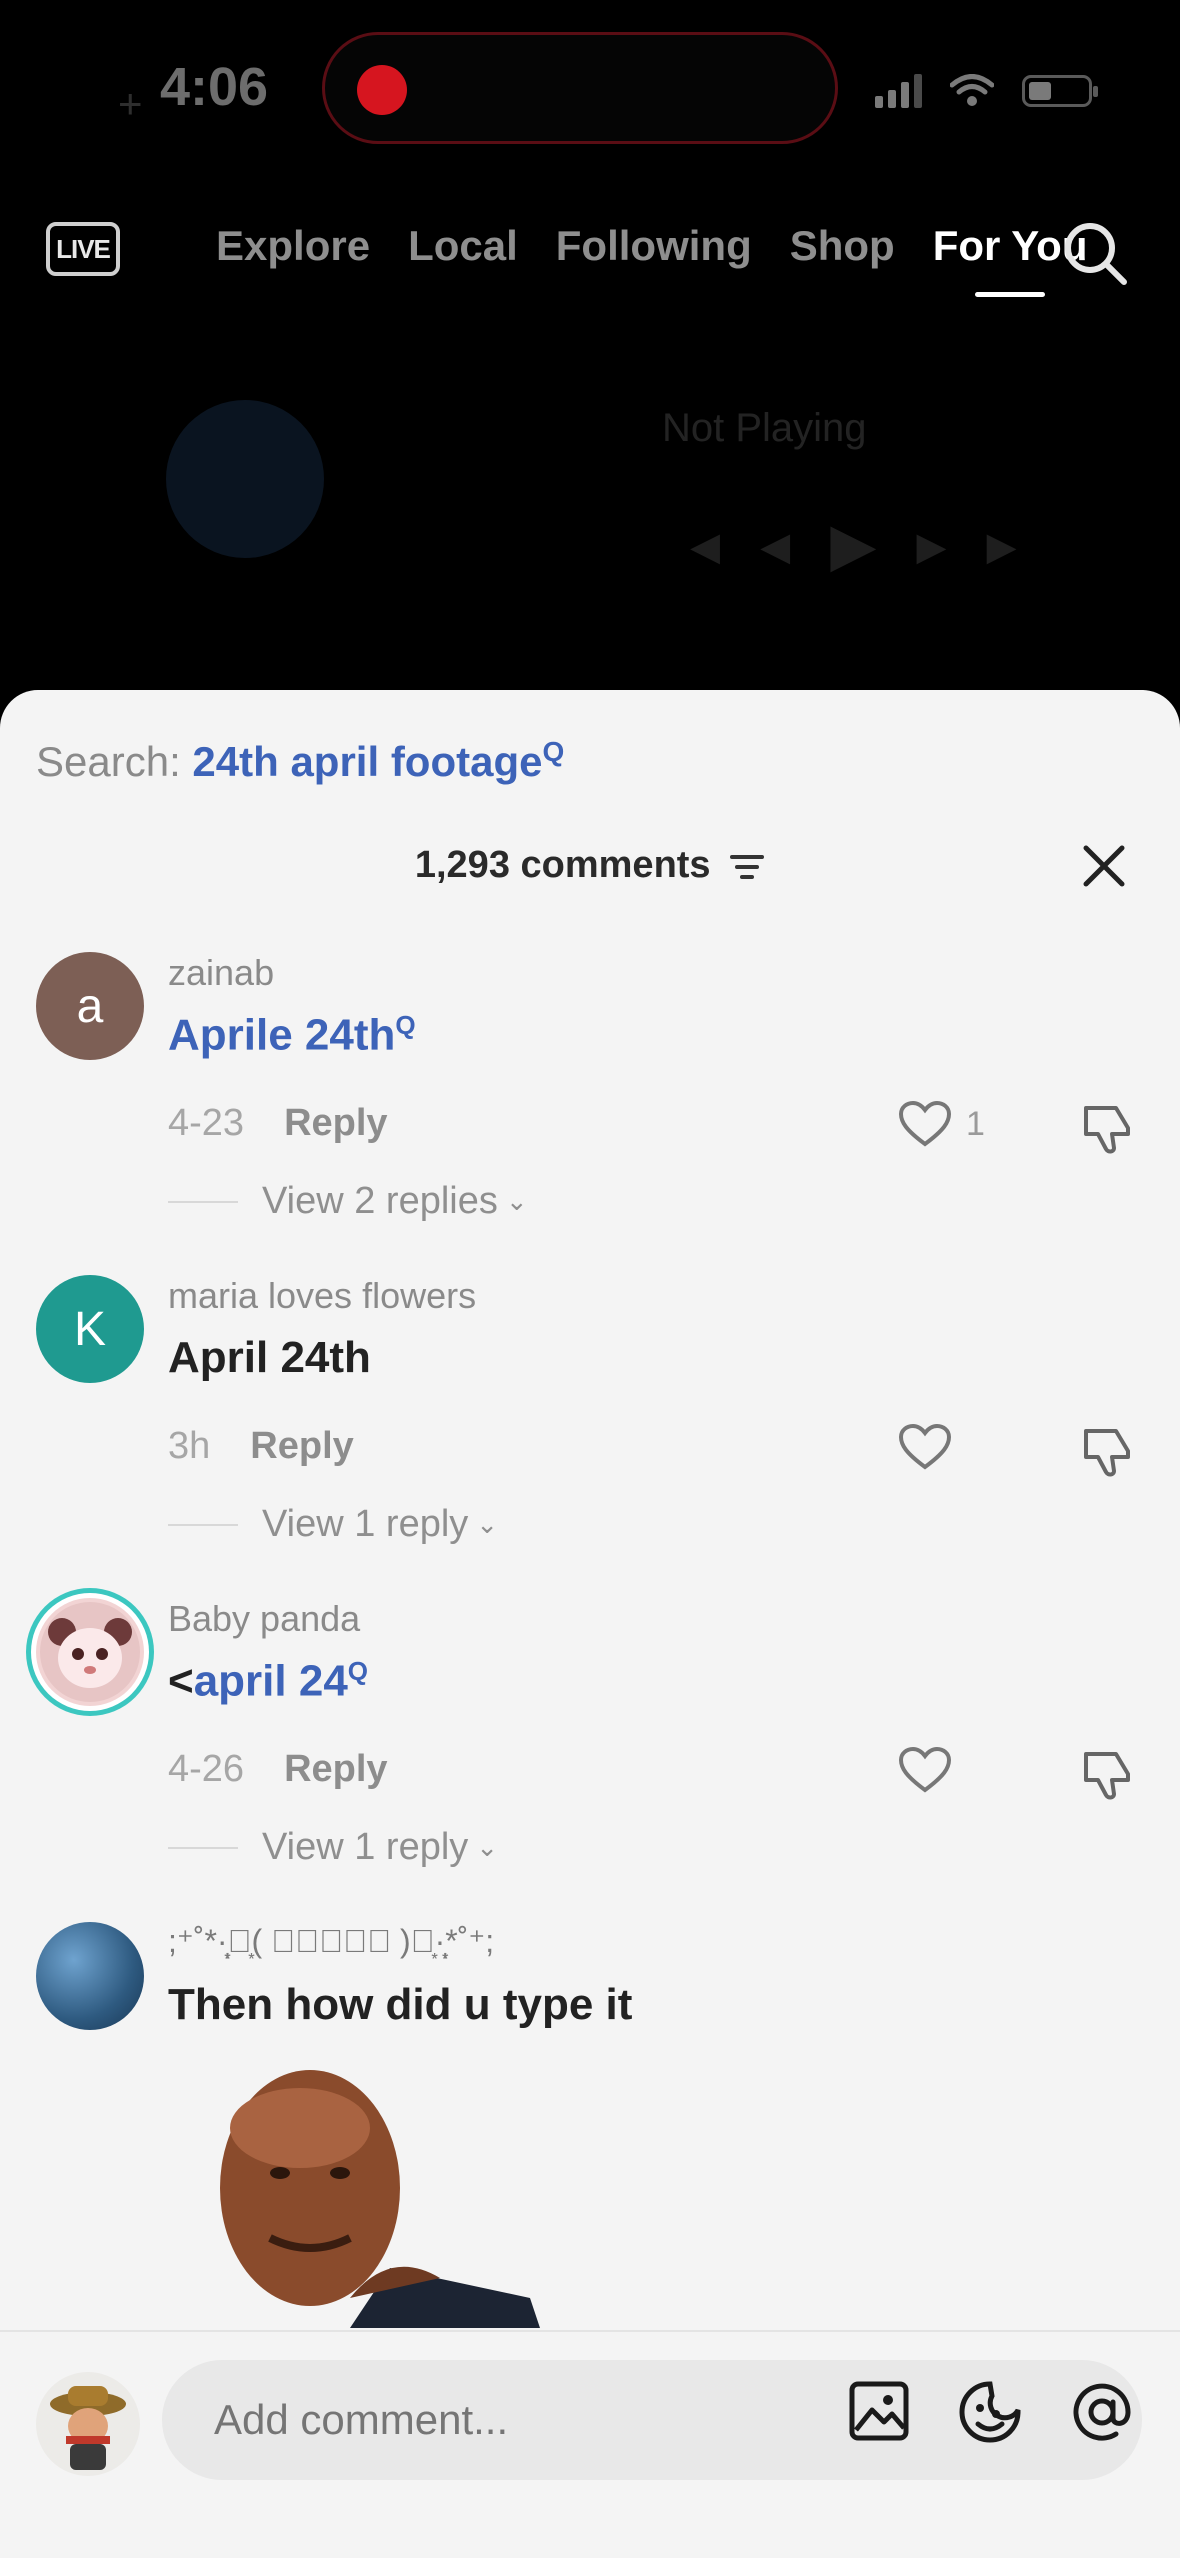 The image size is (1180, 2558). What do you see at coordinates (370, 2198) in the screenshot?
I see `comment-sticker-image` at bounding box center [370, 2198].